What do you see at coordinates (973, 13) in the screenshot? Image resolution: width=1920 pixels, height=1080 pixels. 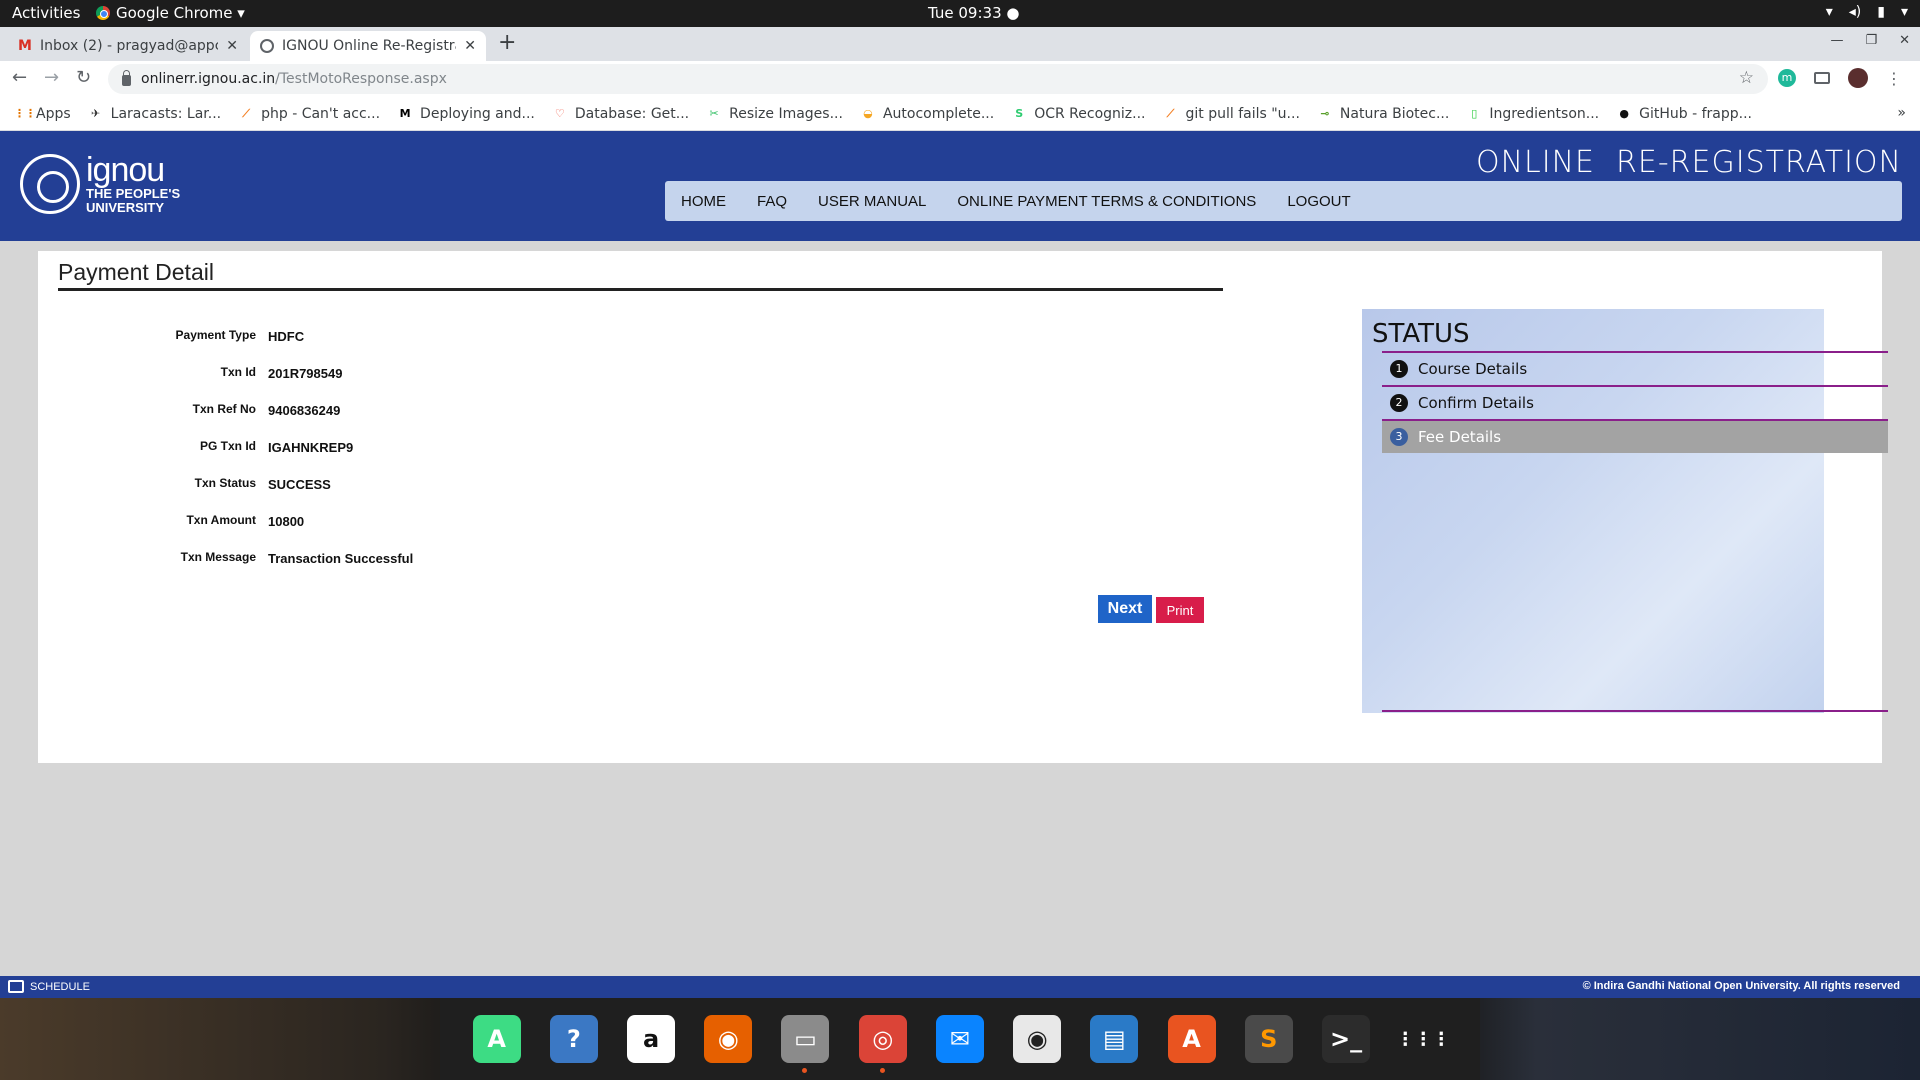 I see `clock: Tue 09:33 ●` at bounding box center [973, 13].